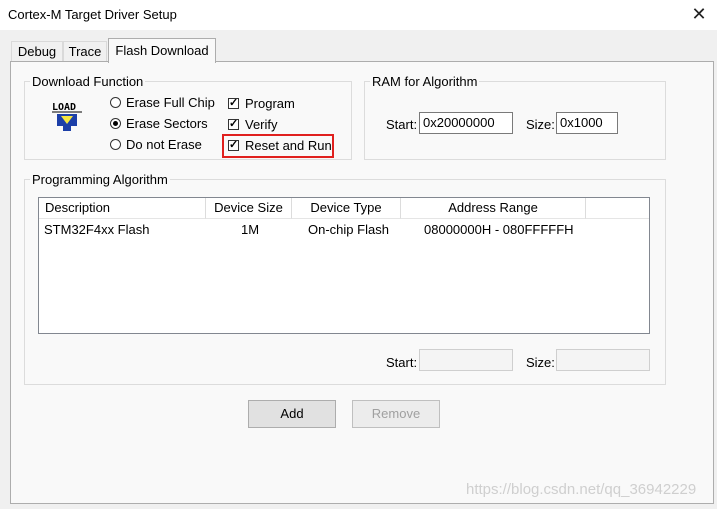 Image resolution: width=717 pixels, height=509 pixels. Describe the element at coordinates (88, 81) in the screenshot. I see `download-function-legend: Download Function` at that location.